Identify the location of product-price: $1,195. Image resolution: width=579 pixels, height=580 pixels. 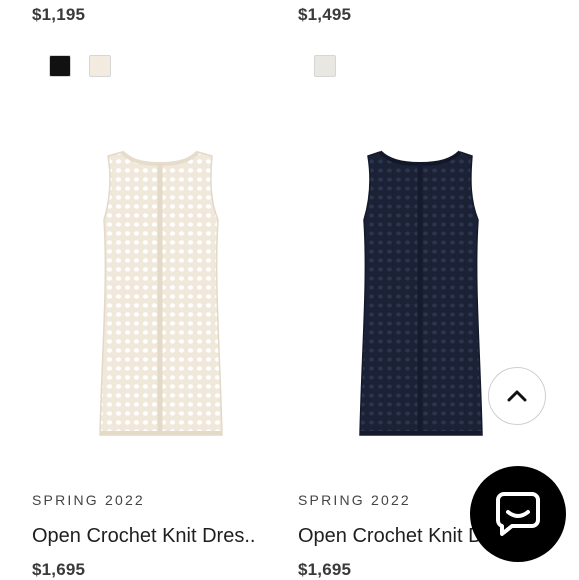
(59, 14).